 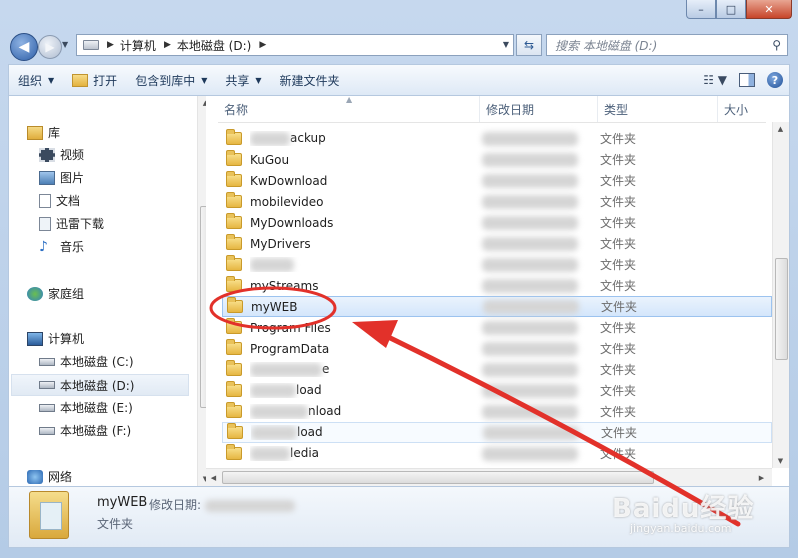 What do you see at coordinates (292, 222) in the screenshot?
I see `file-name: MyDownloads` at bounding box center [292, 222].